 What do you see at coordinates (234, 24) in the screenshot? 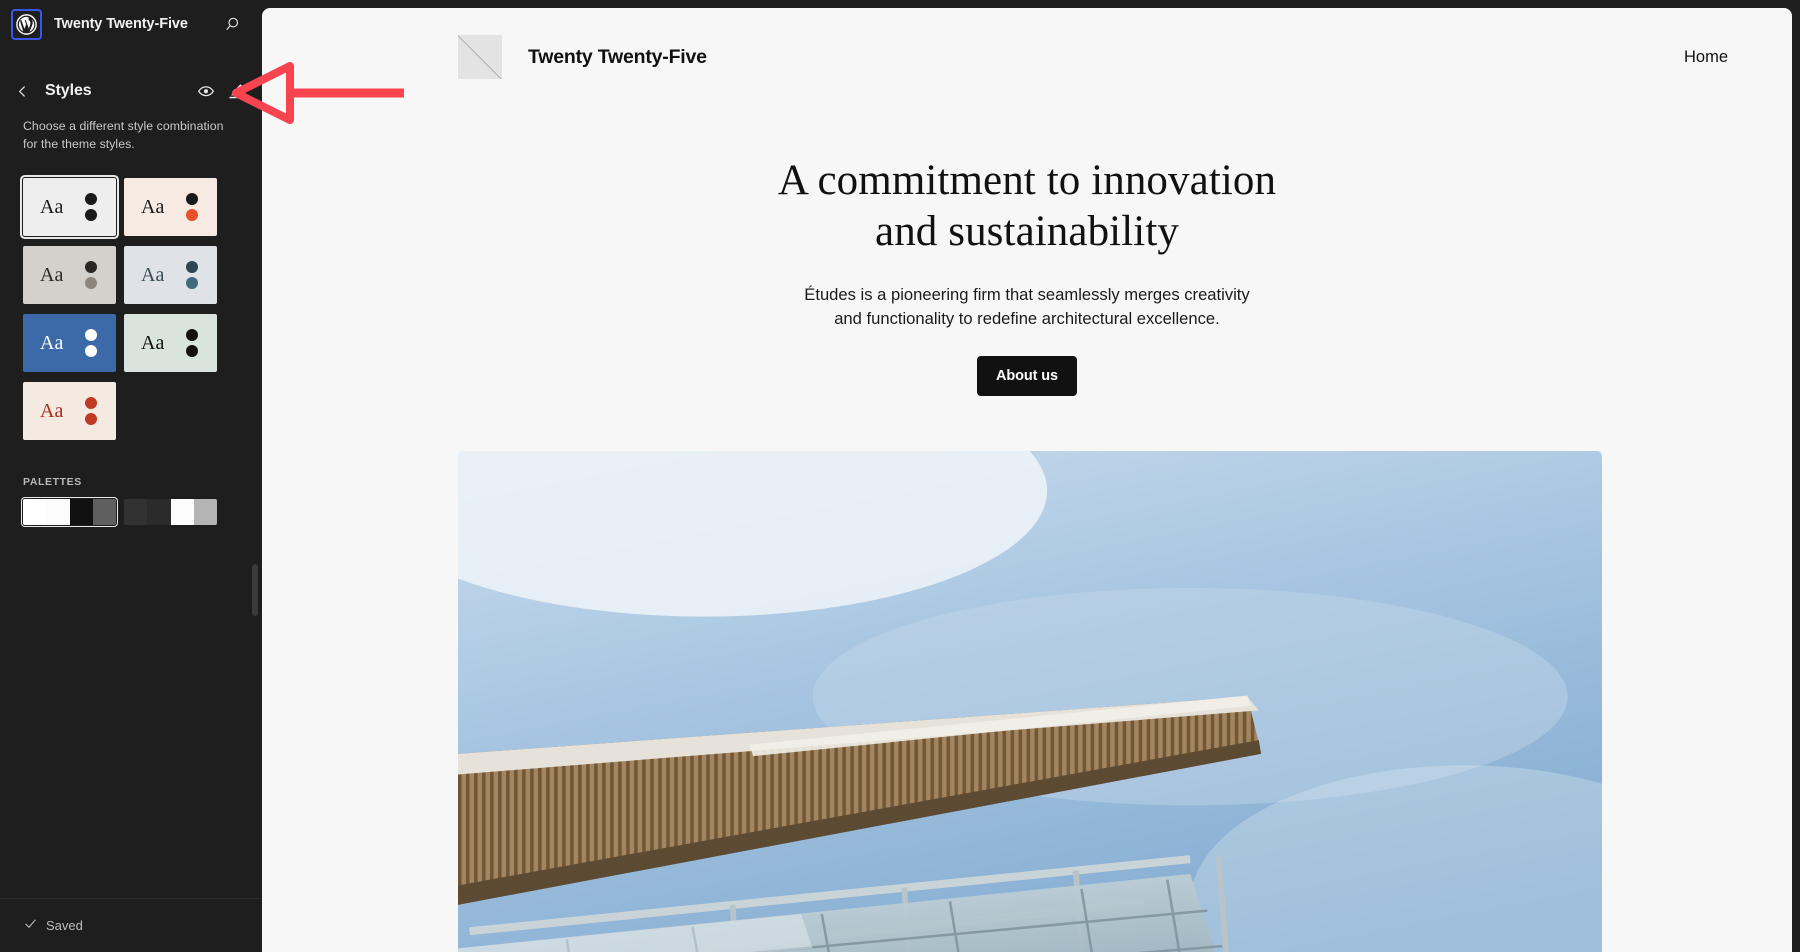
I see `search-icon` at bounding box center [234, 24].